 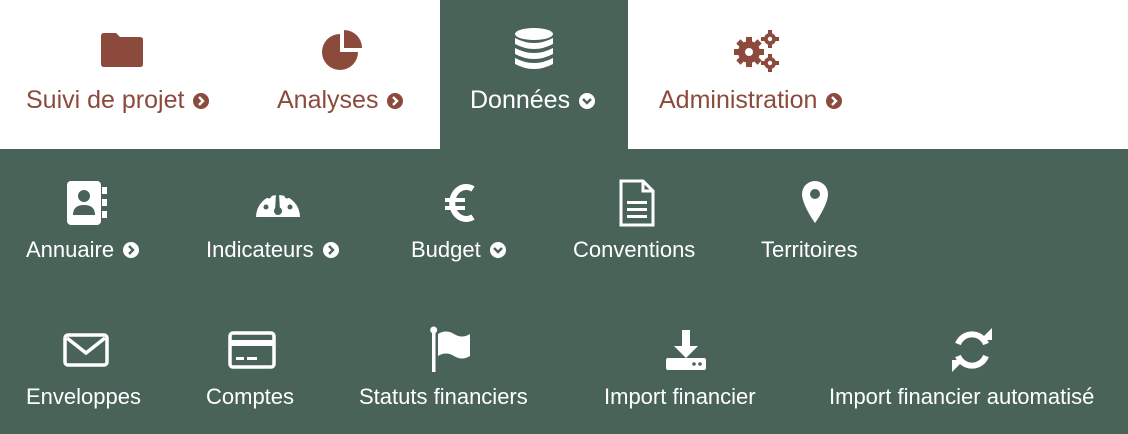 What do you see at coordinates (86, 350) in the screenshot?
I see `envelope-icon` at bounding box center [86, 350].